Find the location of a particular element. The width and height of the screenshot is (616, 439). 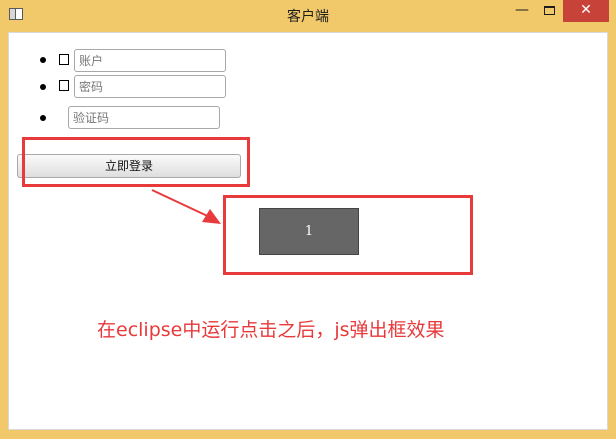

annotation-text: 在eclipse中运行点击之后，js弹出框效果 is located at coordinates (271, 330).